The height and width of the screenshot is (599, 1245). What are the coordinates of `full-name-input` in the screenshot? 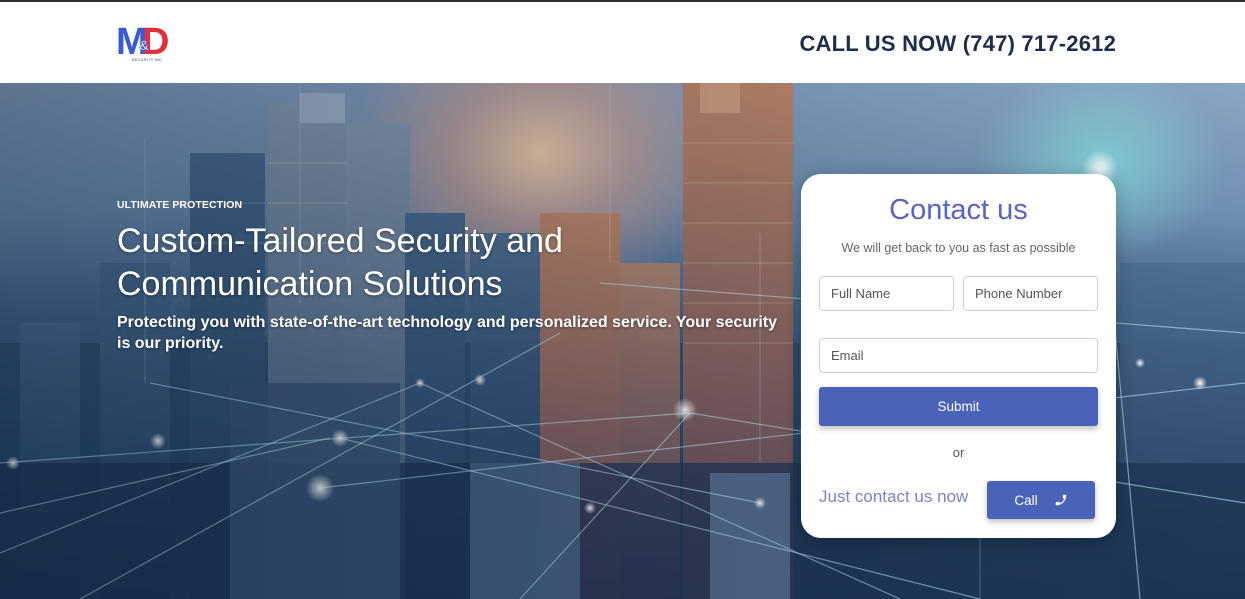 It's located at (886, 293).